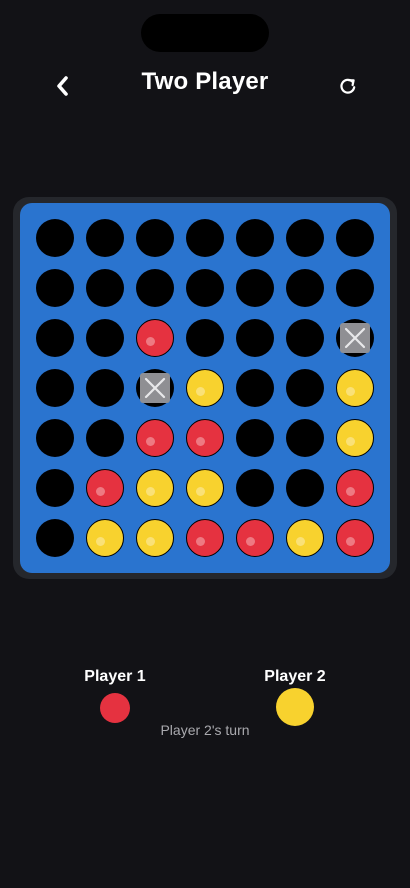  Describe the element at coordinates (295, 676) in the screenshot. I see `player-2-label: Player 2` at that location.